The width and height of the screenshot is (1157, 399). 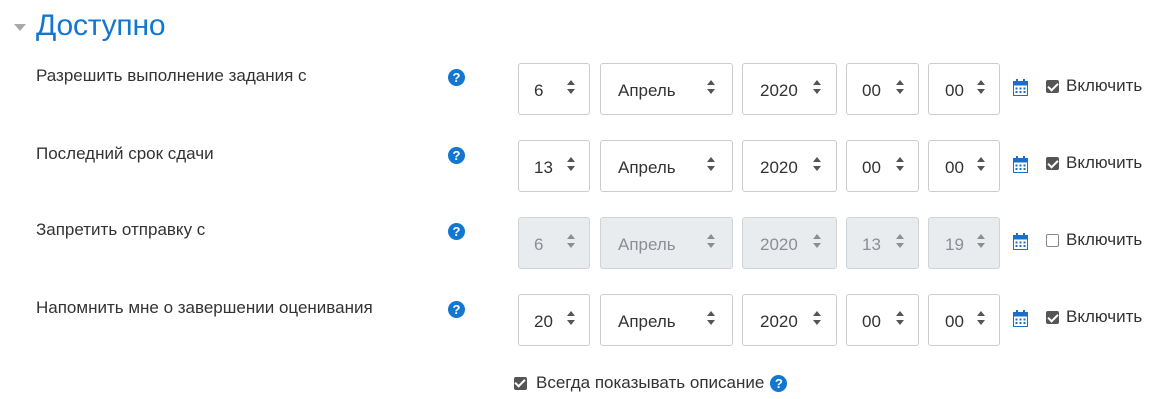 What do you see at coordinates (125, 153) in the screenshot?
I see `date-row-label: Последний срок сдачи` at bounding box center [125, 153].